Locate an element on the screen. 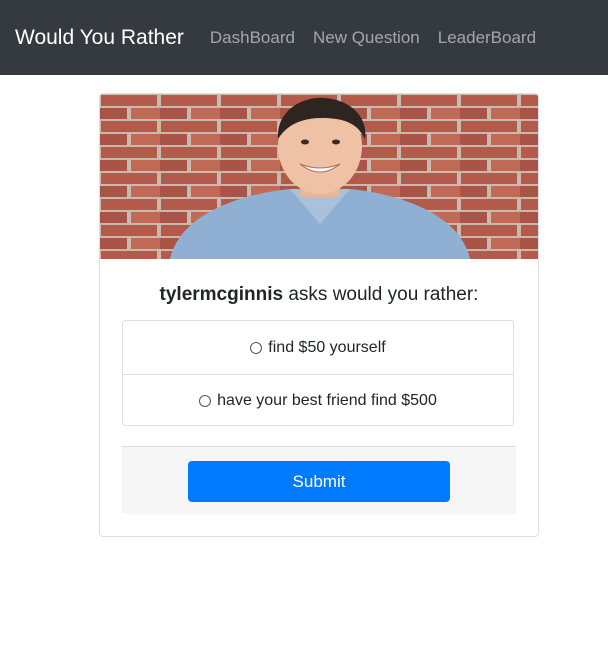 This screenshot has height=654, width=608. option-one: find $50 yourself is located at coordinates (318, 347).